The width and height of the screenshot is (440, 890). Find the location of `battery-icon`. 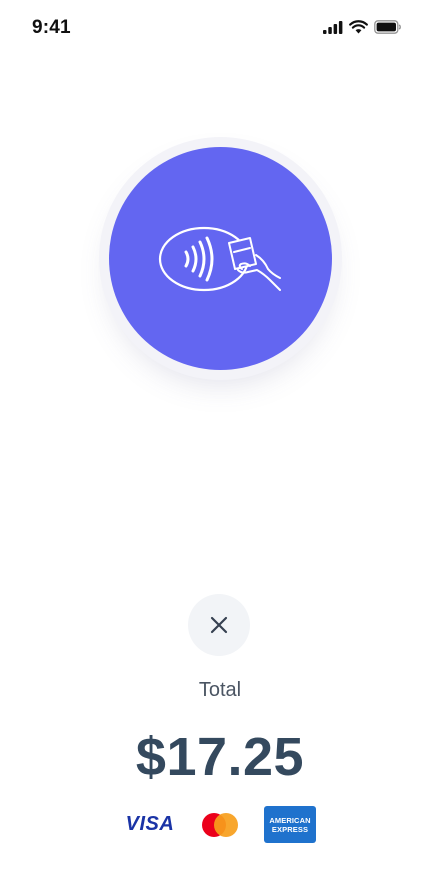

battery-icon is located at coordinates (387, 27).